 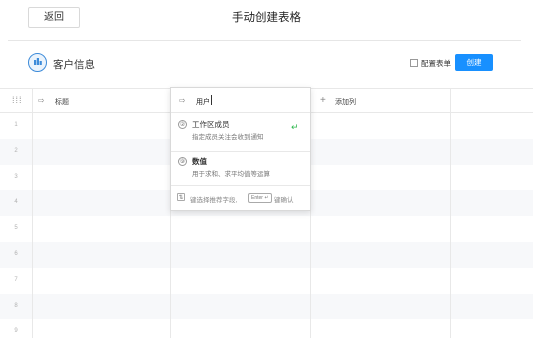 What do you see at coordinates (295, 127) in the screenshot?
I see `enter-arrow-icon: ↵` at bounding box center [295, 127].